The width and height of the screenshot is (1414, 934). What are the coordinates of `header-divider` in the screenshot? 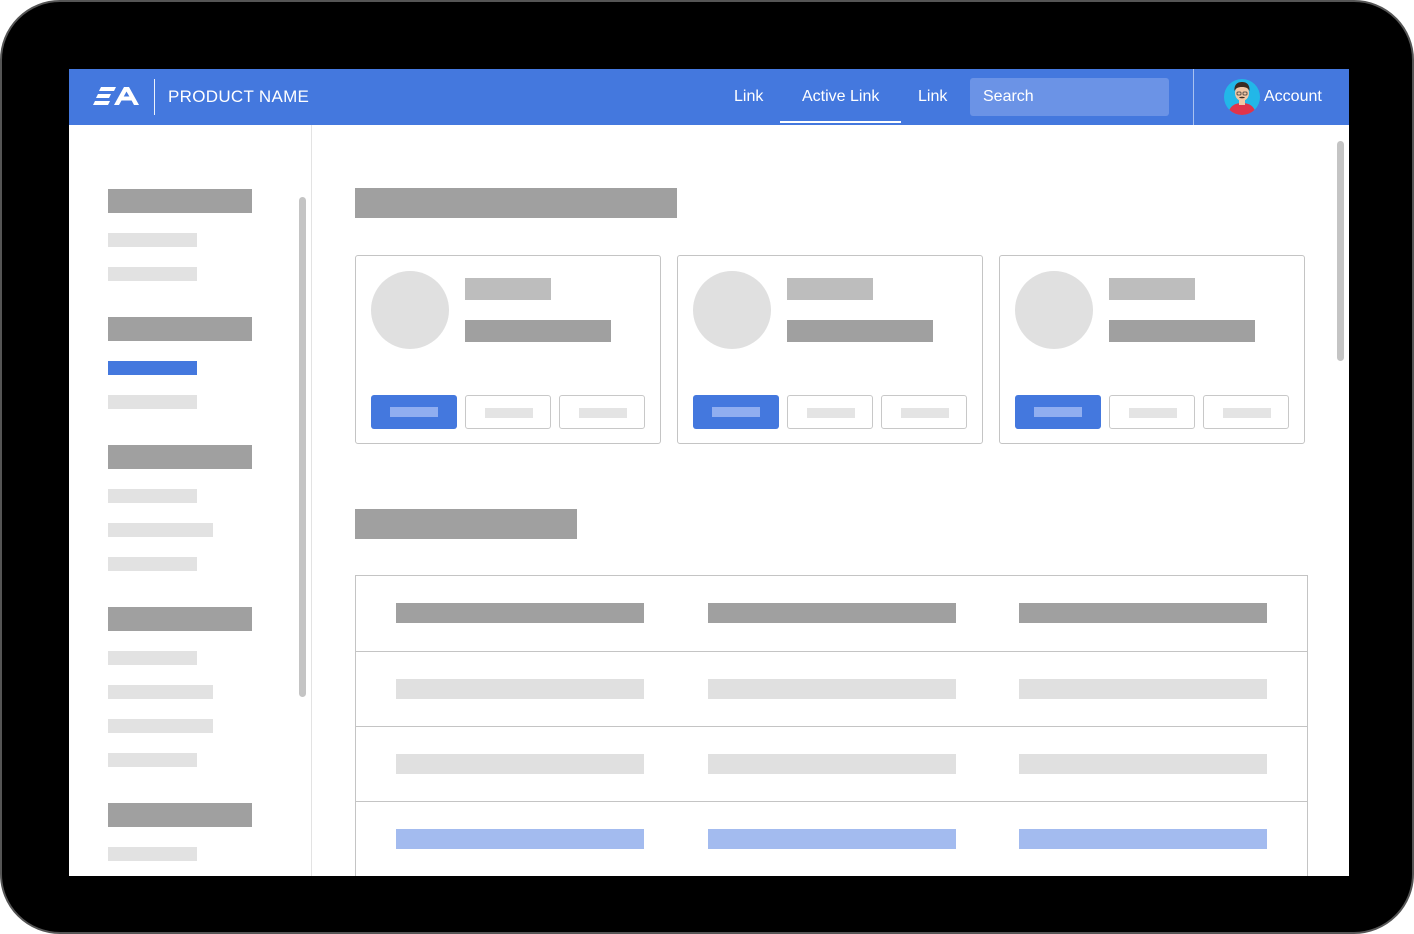 It's located at (1193, 97).